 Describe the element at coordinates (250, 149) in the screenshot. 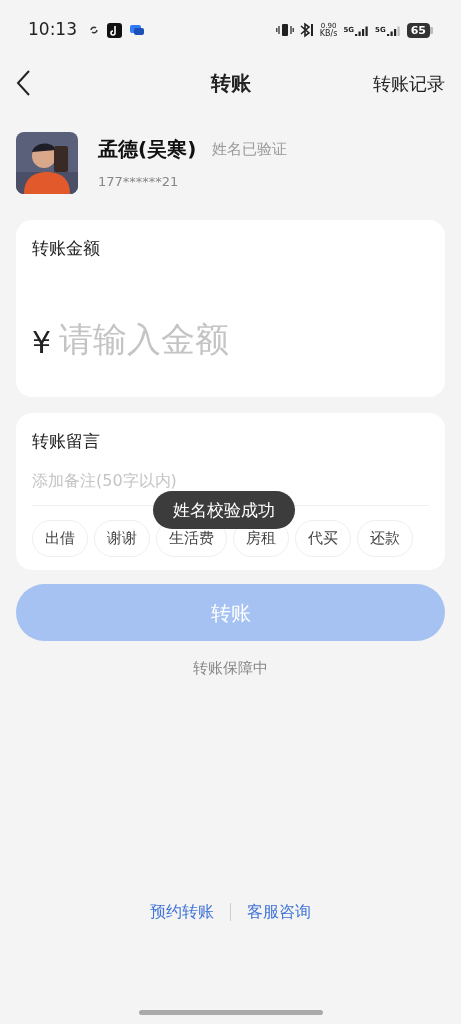

I see `verified-label: 姓名已验证` at that location.